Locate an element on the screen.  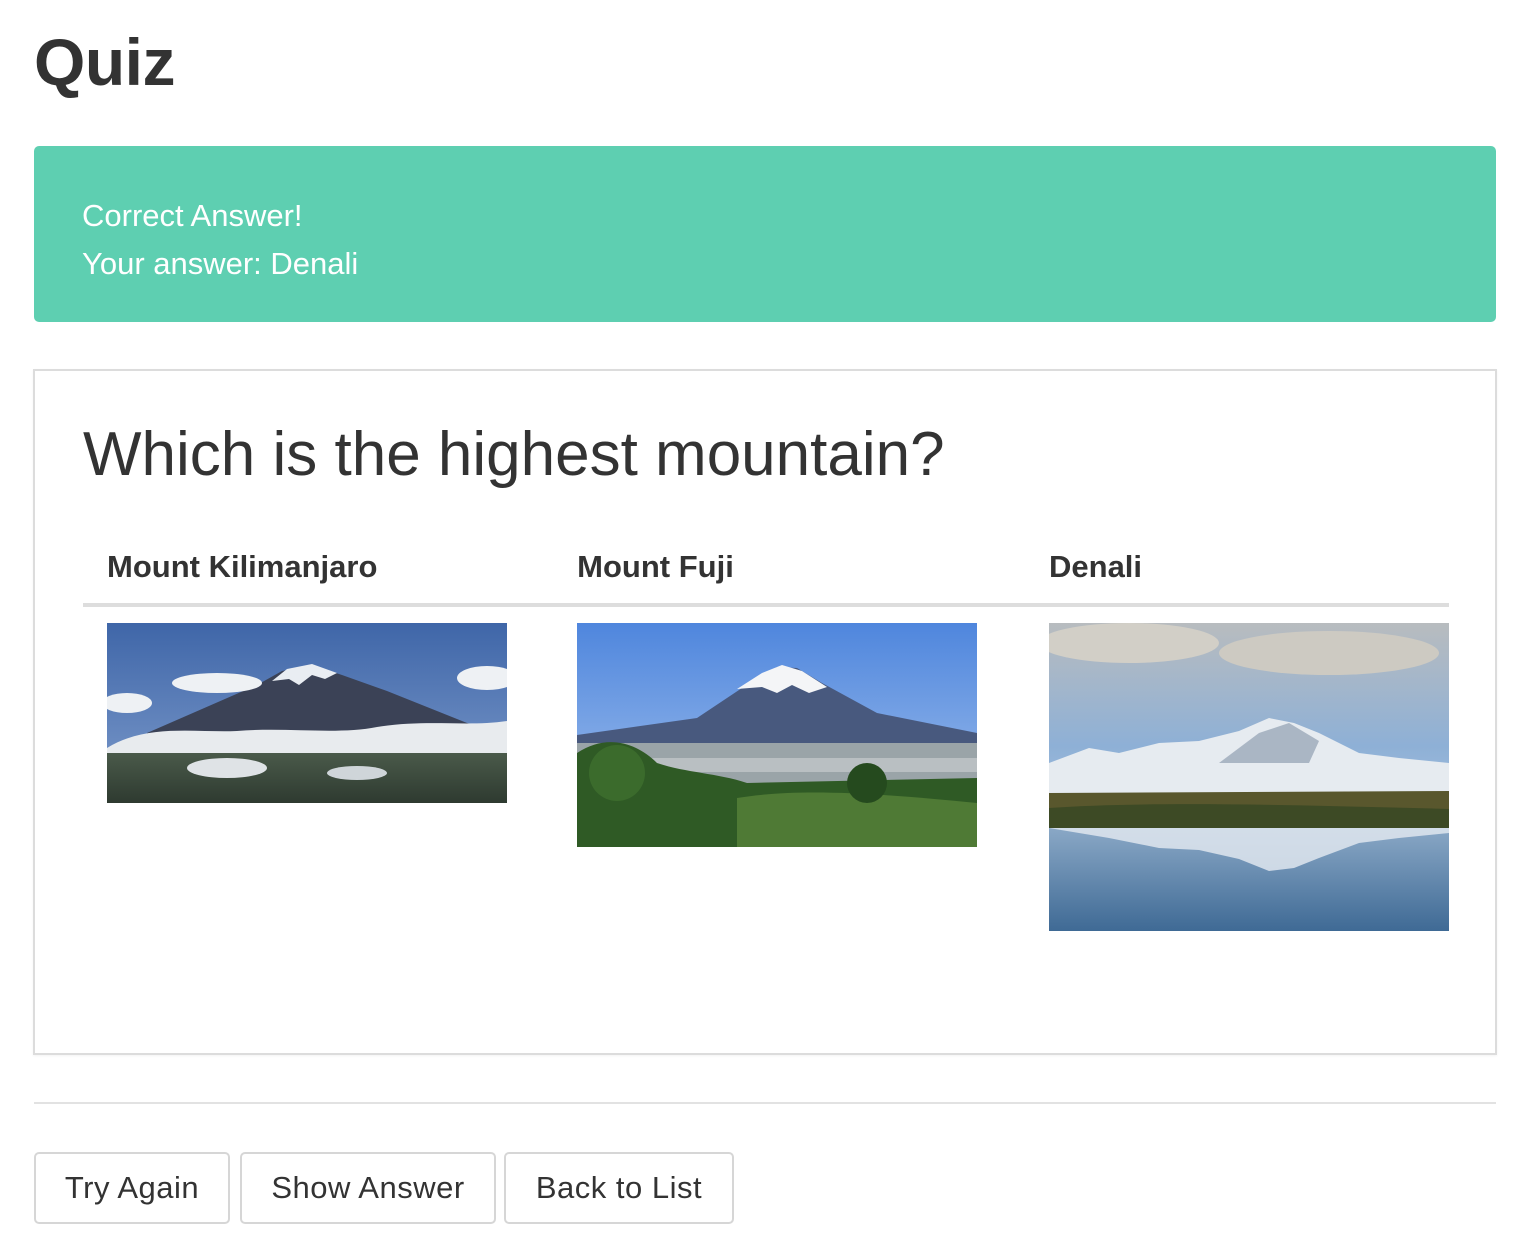
mountain-kilimanjaro-photo is located at coordinates (307, 713).